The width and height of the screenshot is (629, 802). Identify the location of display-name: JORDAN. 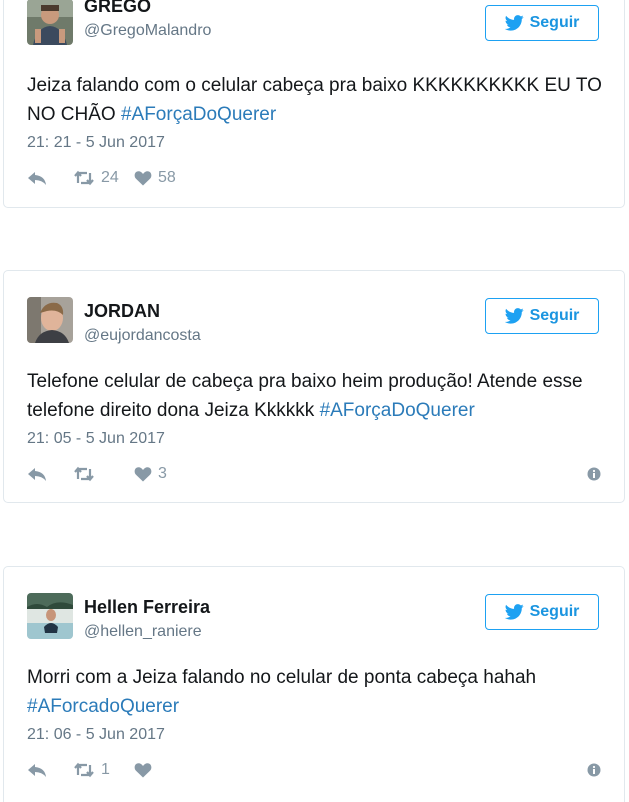
(122, 311).